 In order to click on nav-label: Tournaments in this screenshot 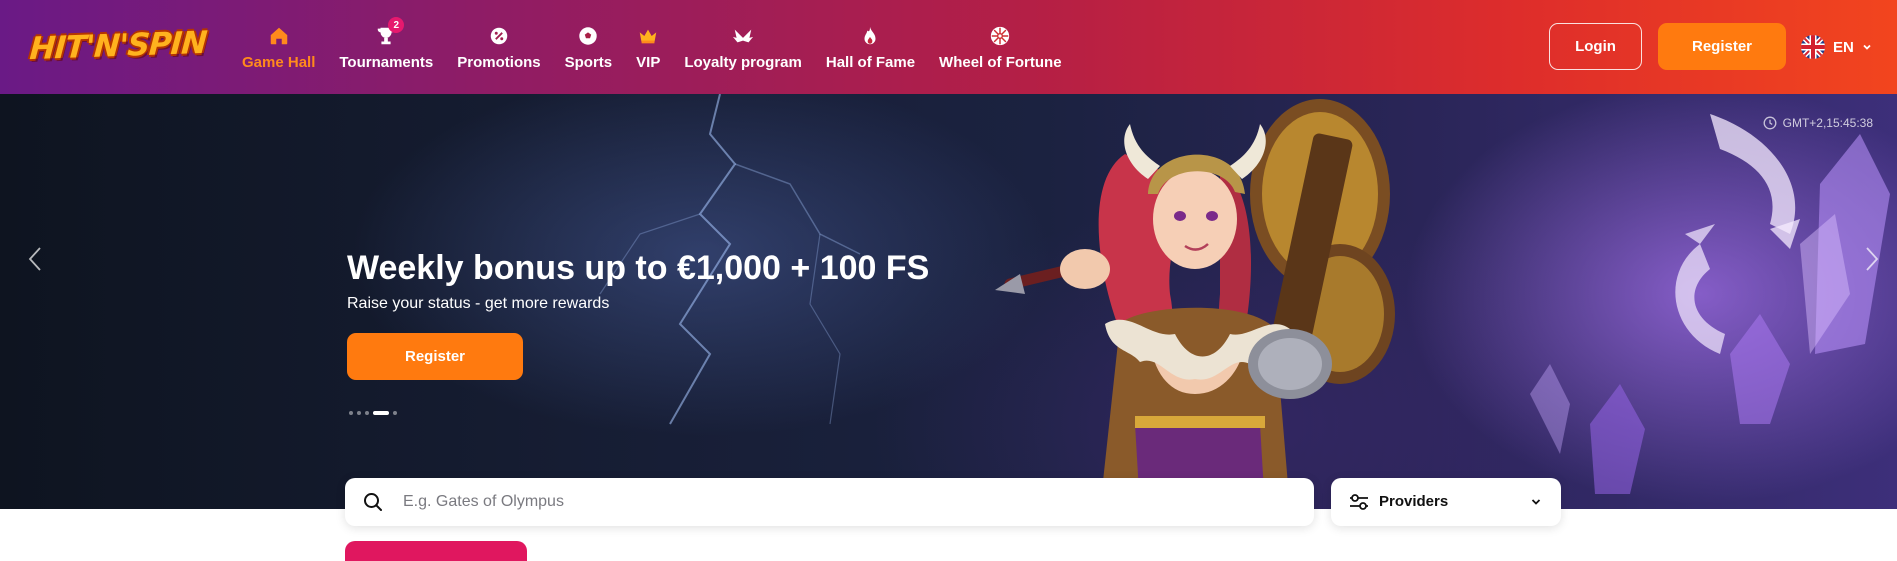, I will do `click(386, 62)`.